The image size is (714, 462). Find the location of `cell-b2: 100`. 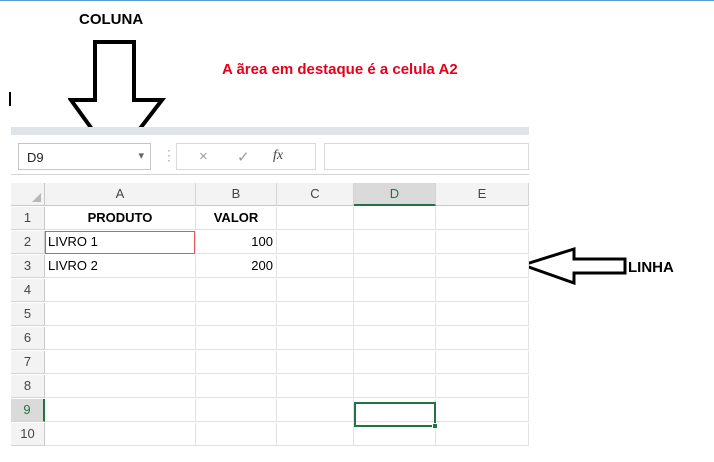

cell-b2: 100 is located at coordinates (236, 242).